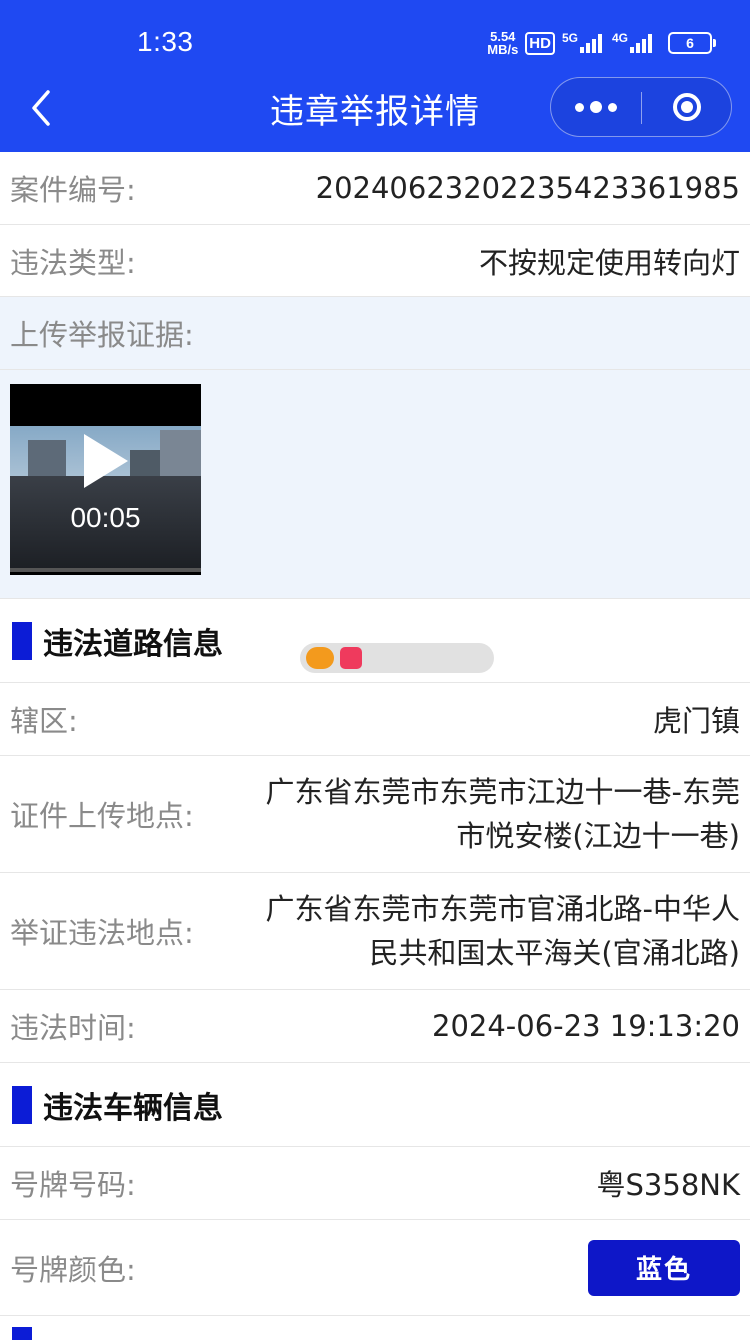 The width and height of the screenshot is (750, 1340). What do you see at coordinates (102, 816) in the screenshot?
I see `upload-location-label: 证件上传地点:` at bounding box center [102, 816].